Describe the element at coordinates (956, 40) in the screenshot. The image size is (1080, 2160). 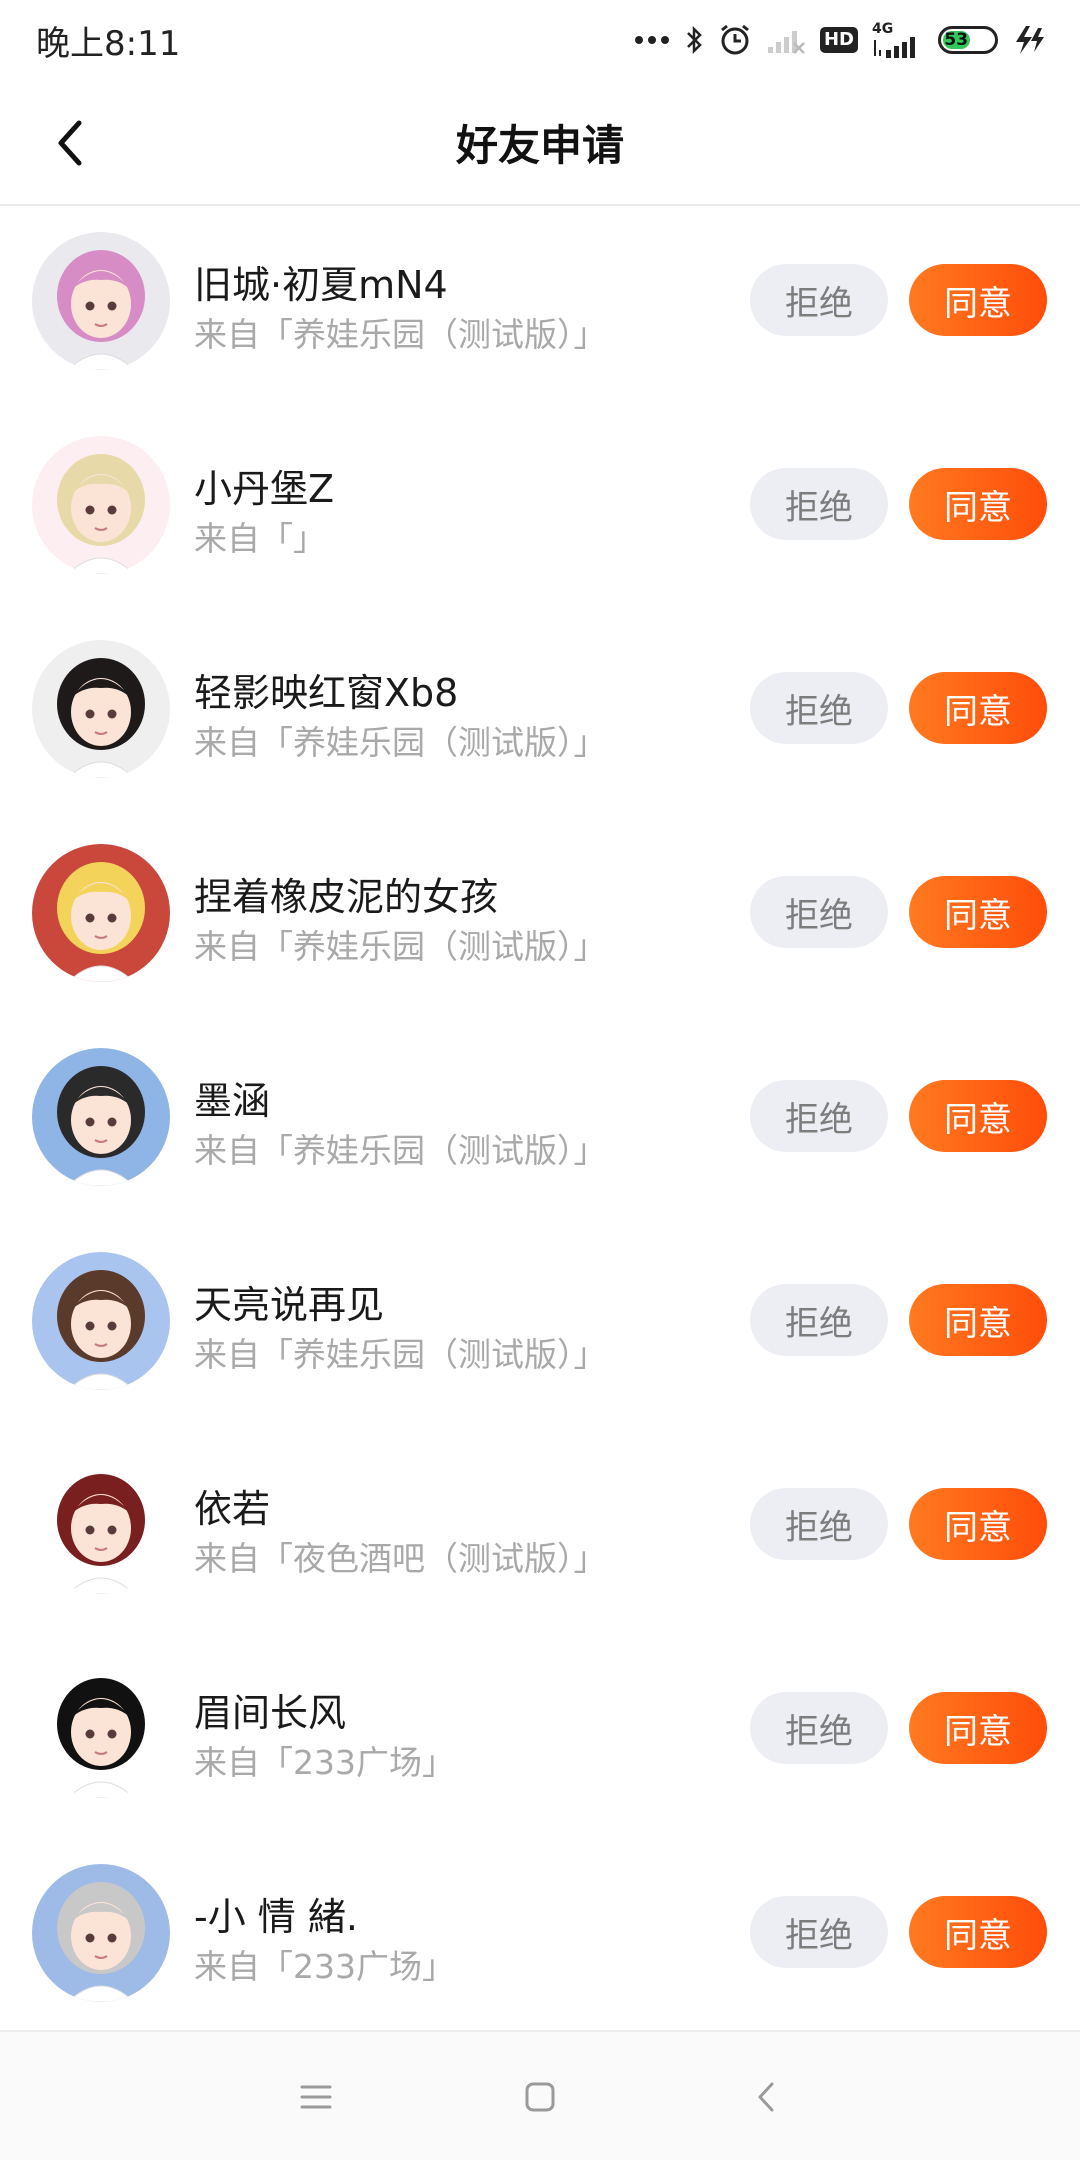
I see `battery-level: 53` at that location.